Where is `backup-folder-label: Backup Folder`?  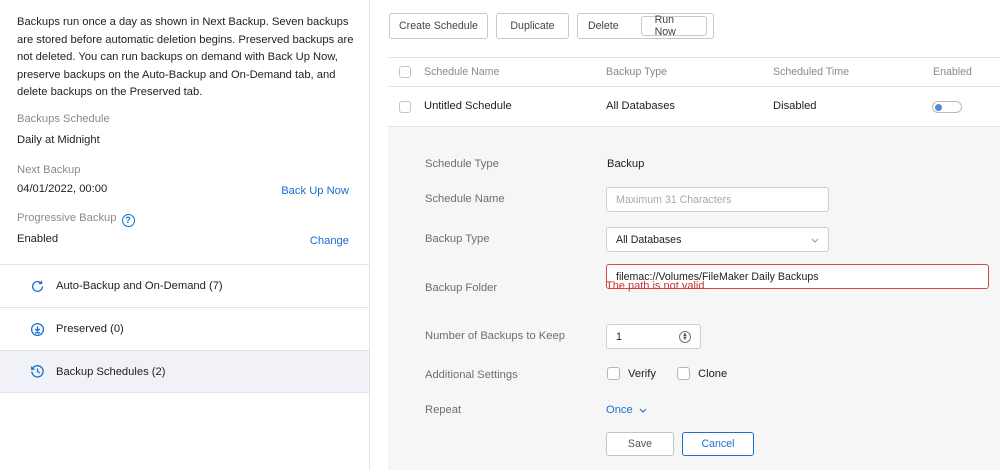
backup-folder-label: Backup Folder is located at coordinates (461, 288).